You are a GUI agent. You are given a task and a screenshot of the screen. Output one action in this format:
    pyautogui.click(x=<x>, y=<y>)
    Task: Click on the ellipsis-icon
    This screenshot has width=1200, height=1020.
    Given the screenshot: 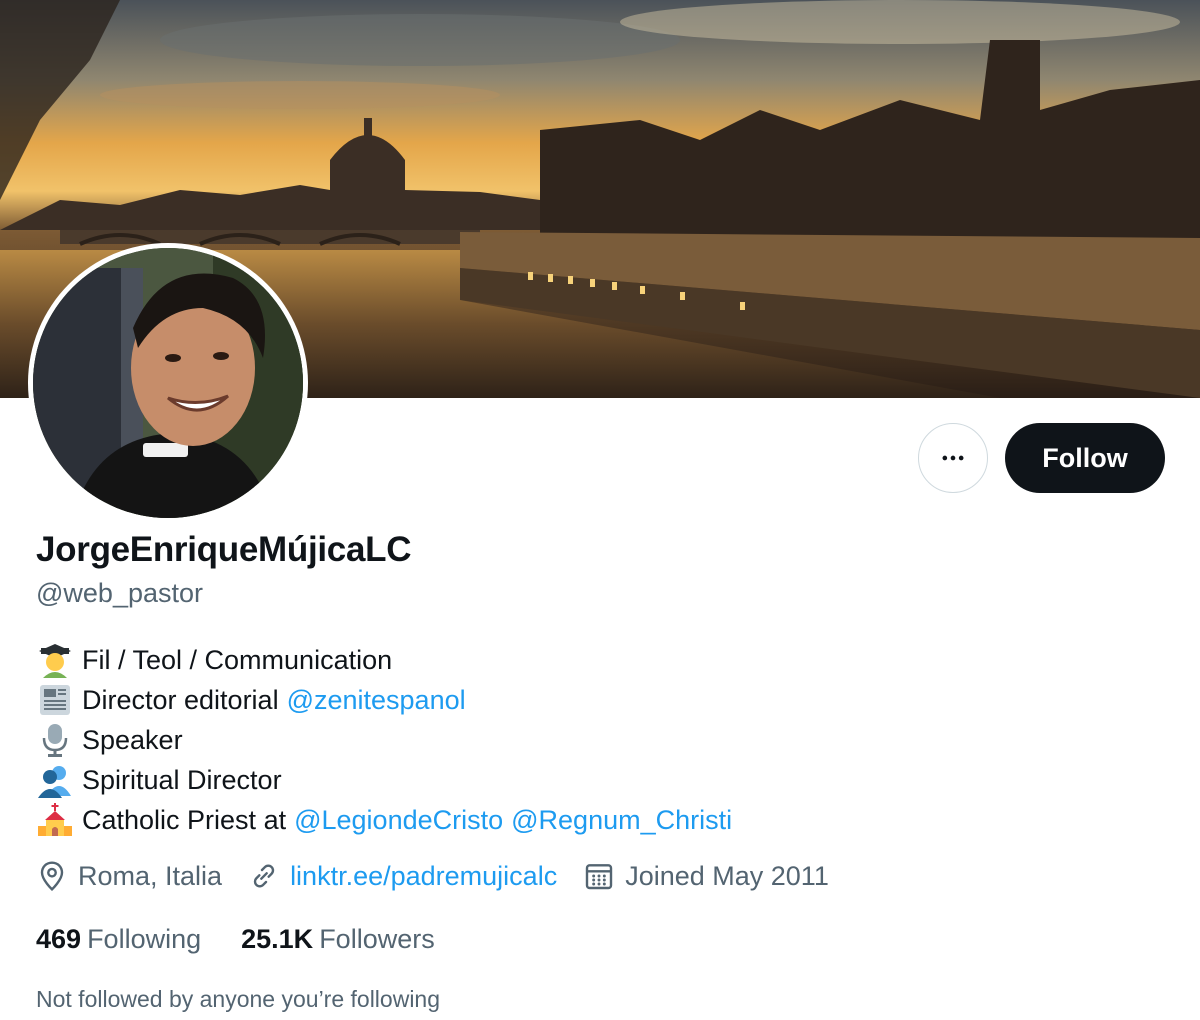 What is the action you would take?
    pyautogui.click(x=953, y=458)
    